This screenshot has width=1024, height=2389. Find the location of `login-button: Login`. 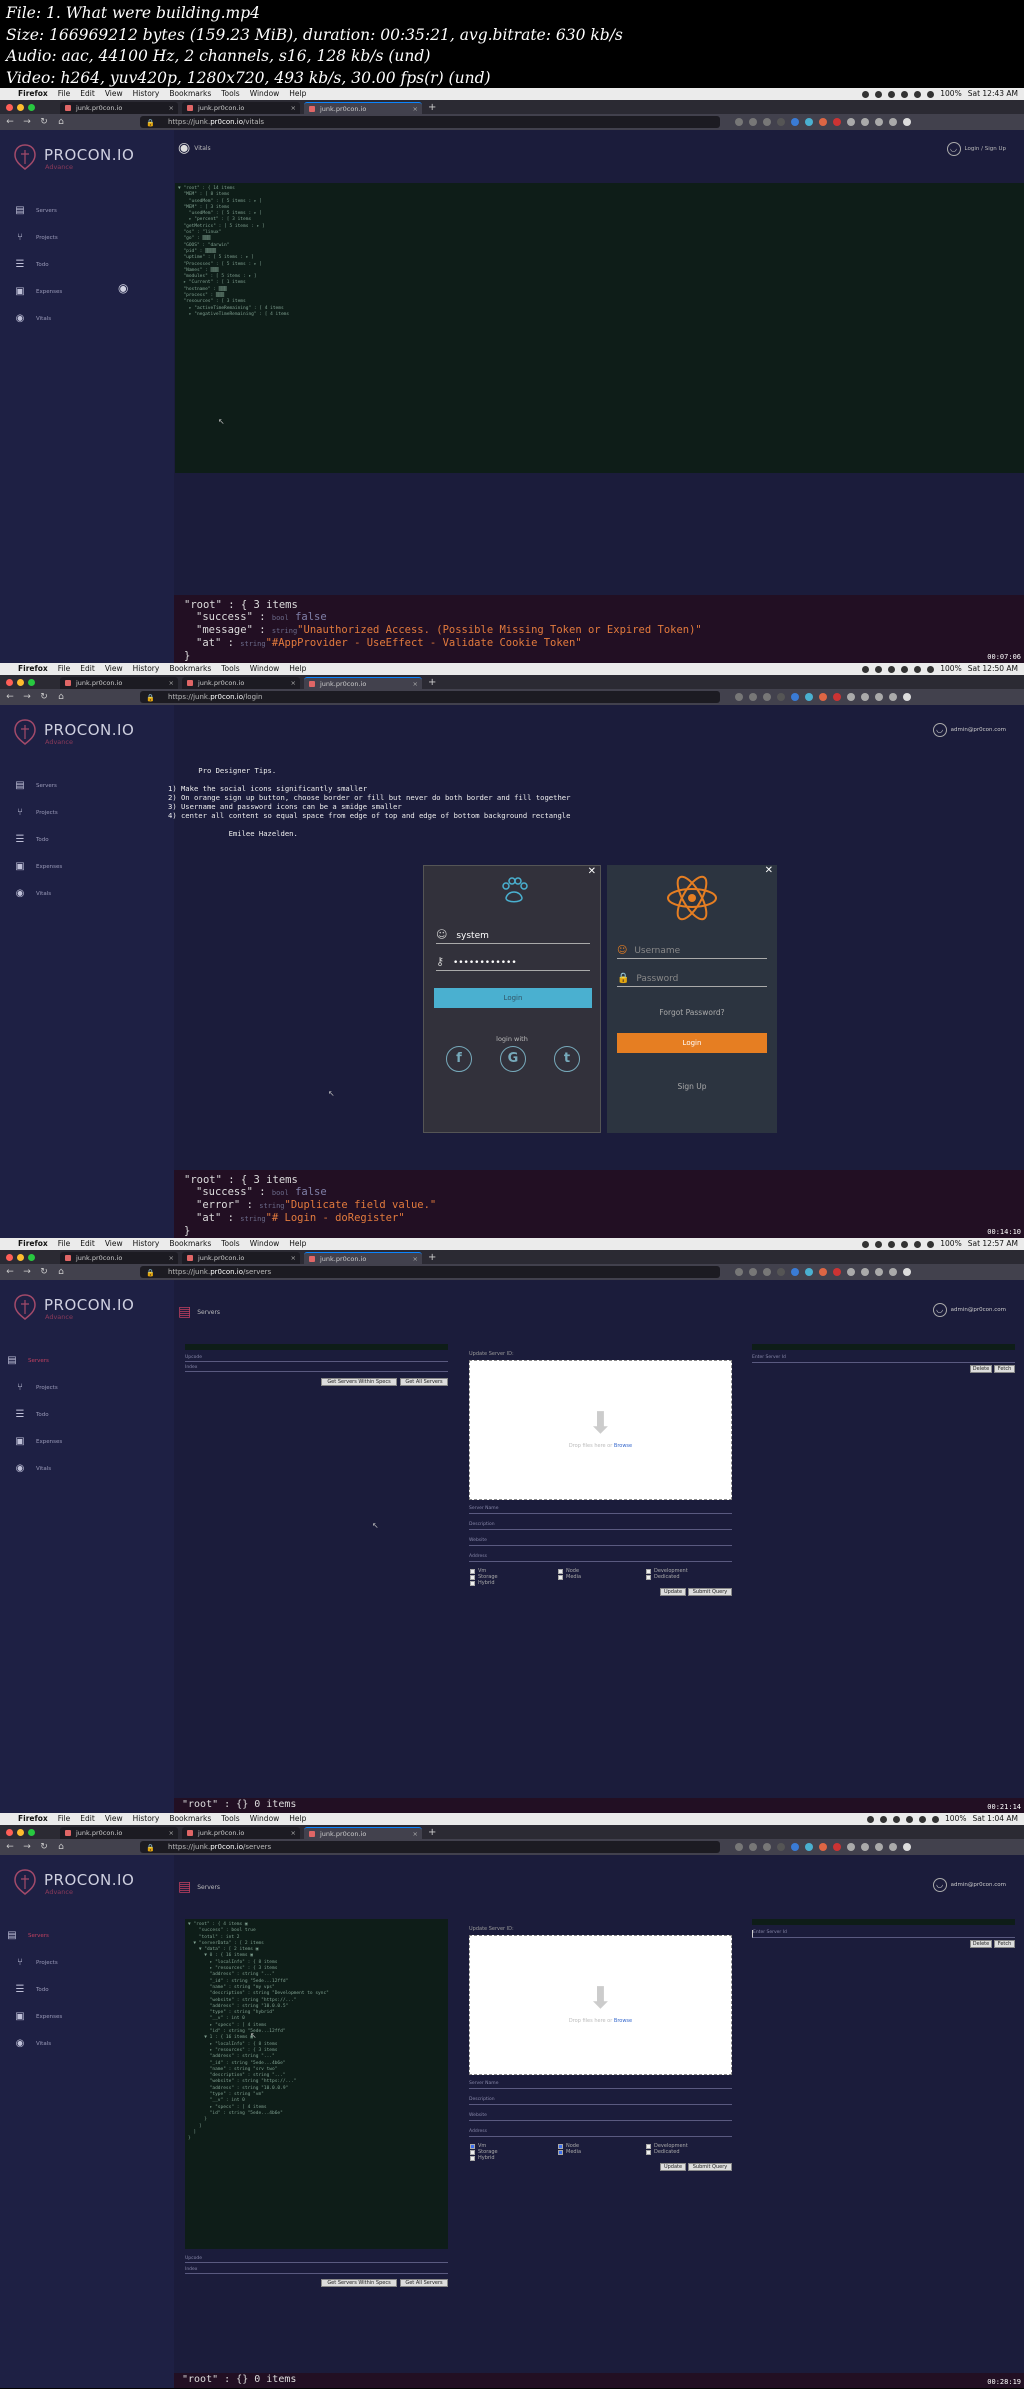

login-button: Login is located at coordinates (513, 998).